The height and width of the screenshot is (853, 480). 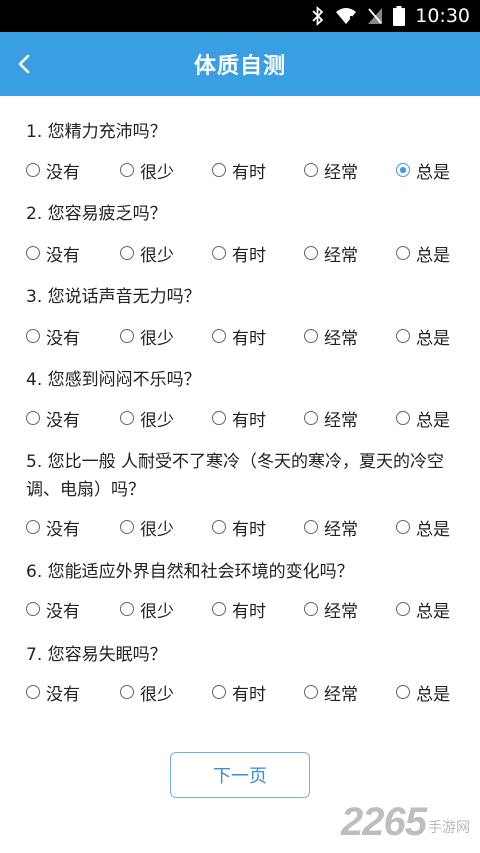 What do you see at coordinates (96, 132) in the screenshot?
I see `question-text: 1. 您精力充沛吗？` at bounding box center [96, 132].